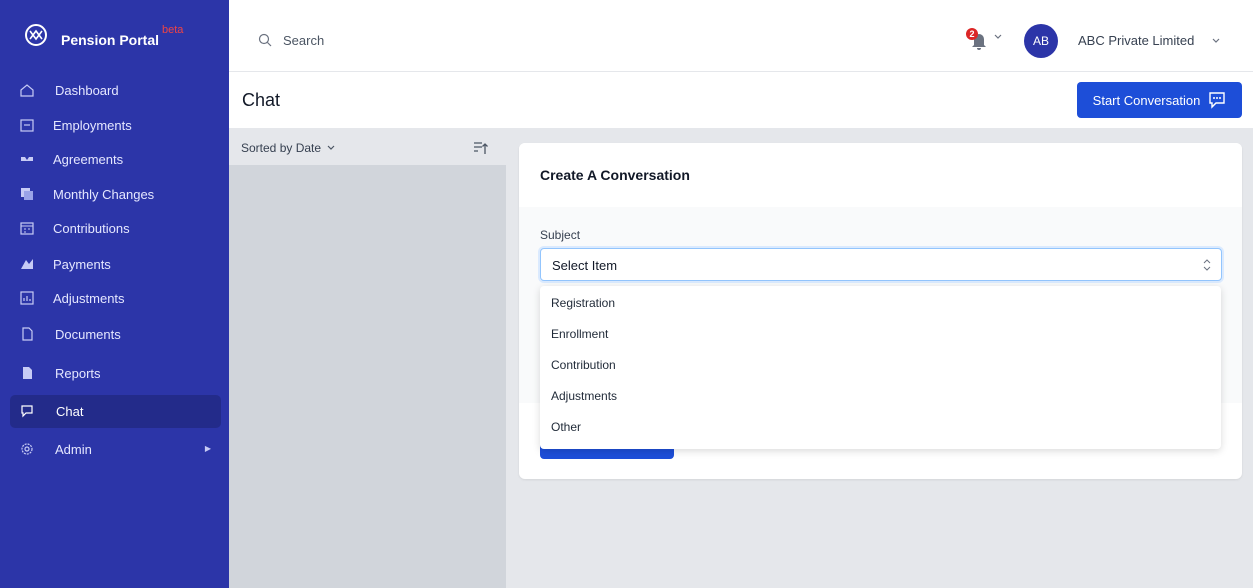 The height and width of the screenshot is (588, 1253). What do you see at coordinates (27, 449) in the screenshot?
I see `gear-icon` at bounding box center [27, 449].